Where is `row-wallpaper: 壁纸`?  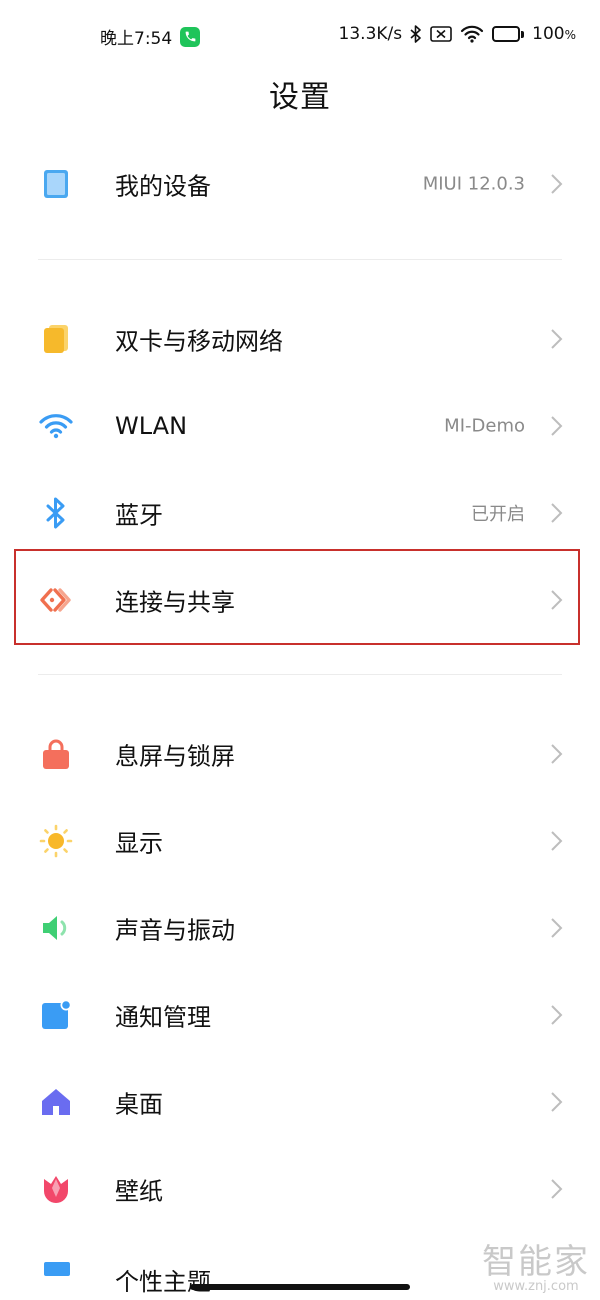
row-wallpaper: 壁纸 is located at coordinates (300, 1188).